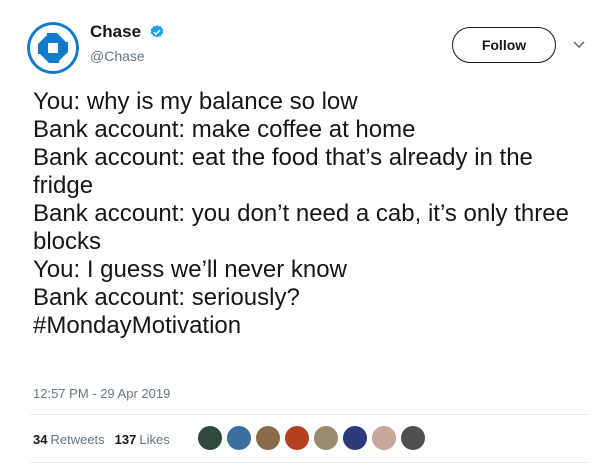  I want to click on tweet-line: You: why is my balance so low, so click(195, 101).